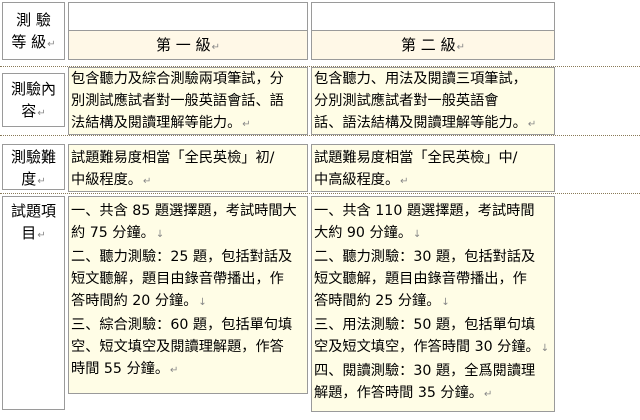 Image resolution: width=640 pixels, height=420 pixels. Describe the element at coordinates (425, 325) in the screenshot. I see `level2-item-line: 三、用法測驗：50 題，包括單句填` at that location.